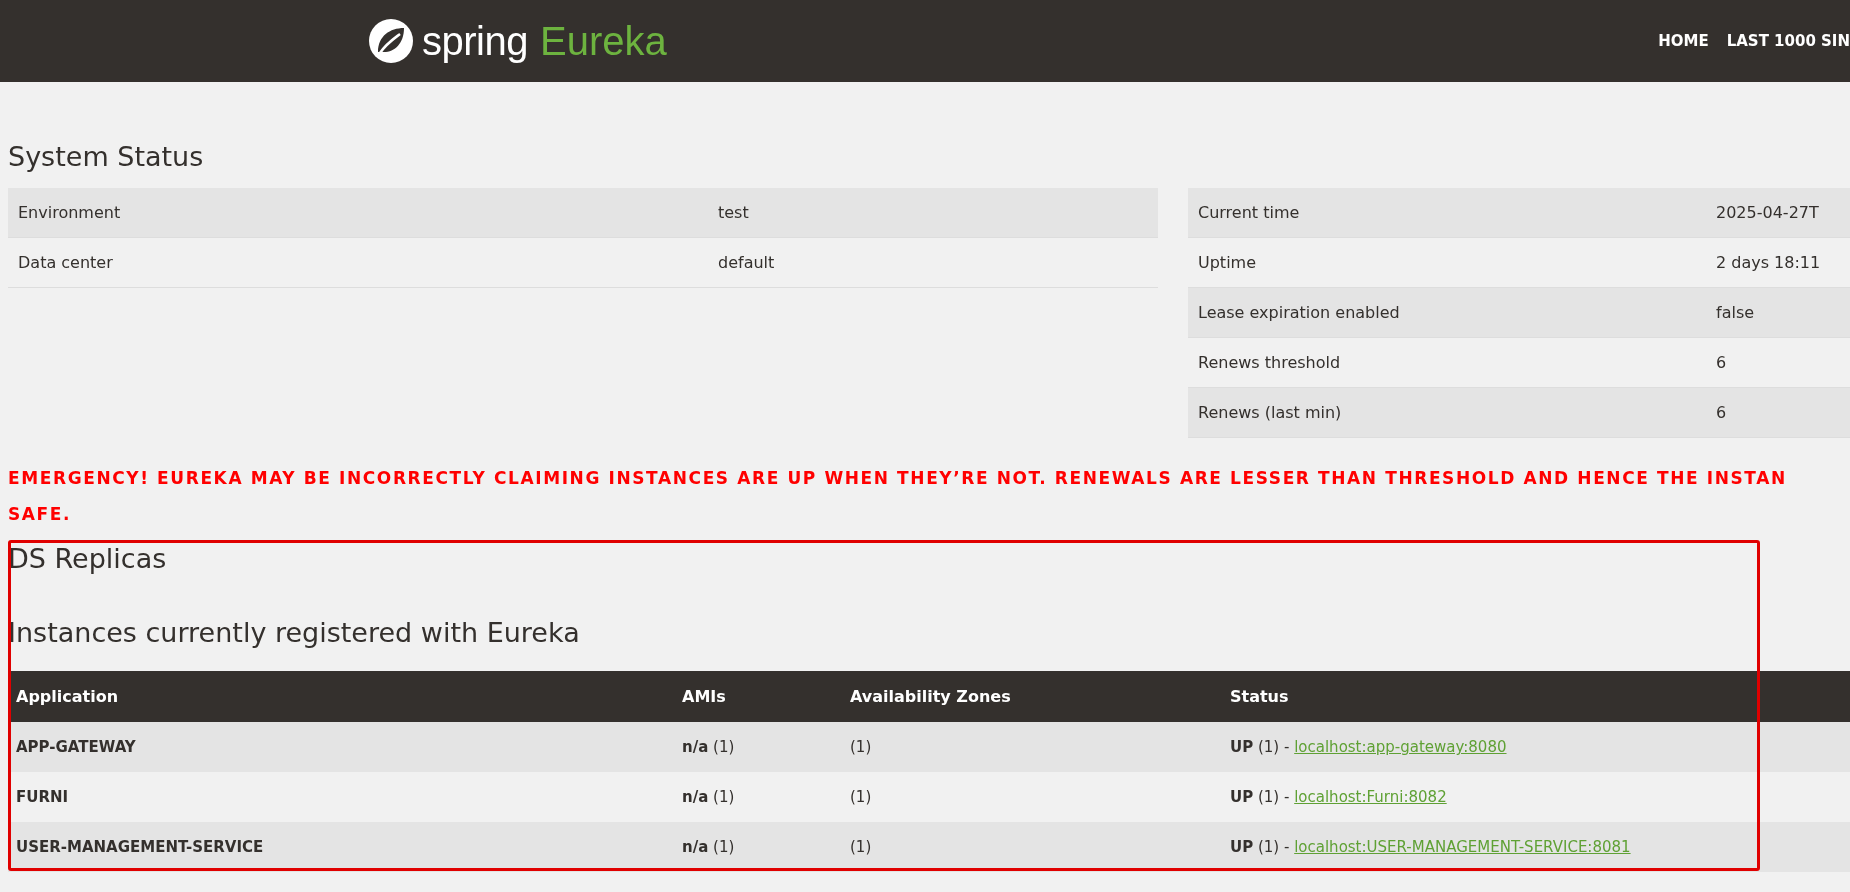 The height and width of the screenshot is (892, 1850). Describe the element at coordinates (1370, 797) in the screenshot. I see `instance-link: localhost:Furni:8082` at that location.